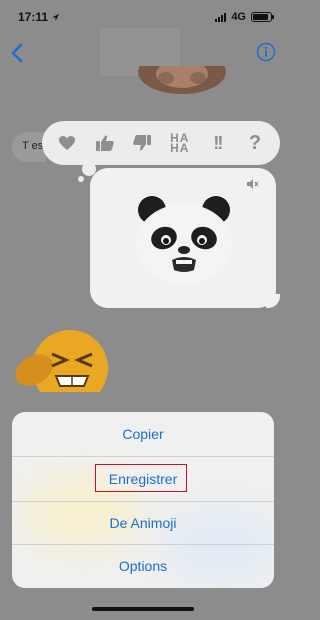 The image size is (320, 620). Describe the element at coordinates (55, 17) in the screenshot. I see `location-arrow-icon` at that location.